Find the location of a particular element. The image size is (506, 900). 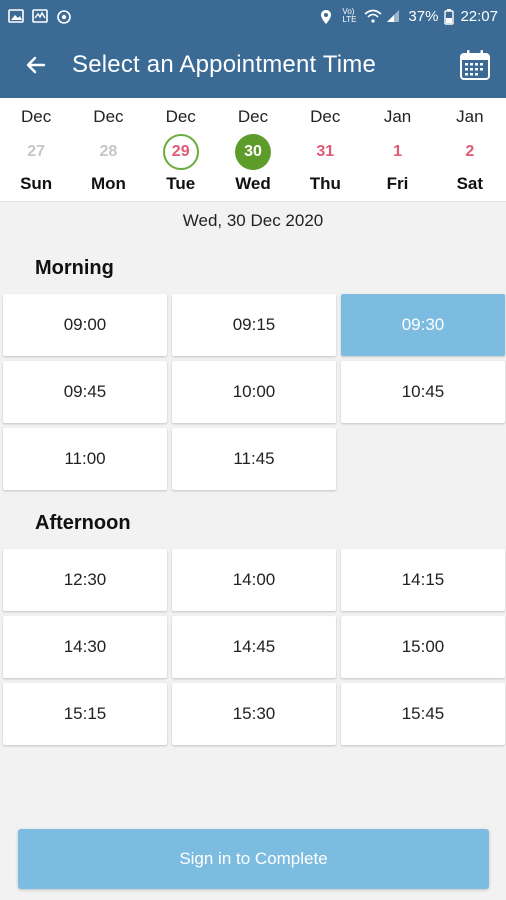

day-mon-28: Dec 28 Mon is located at coordinates (108, 149).